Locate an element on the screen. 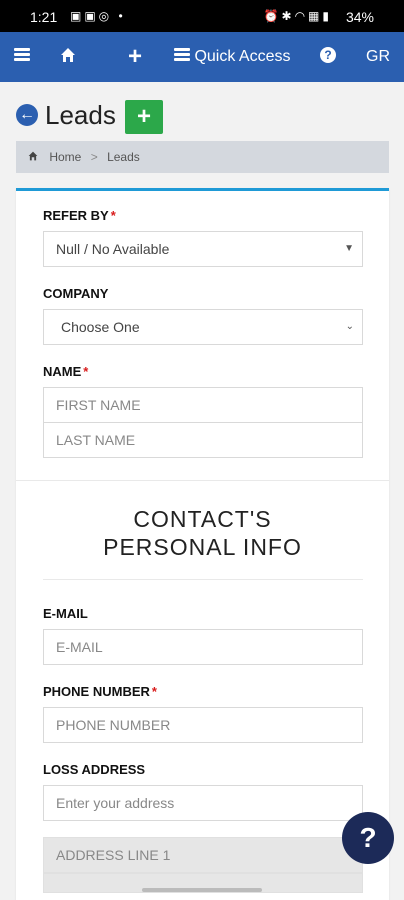 Image resolution: width=404 pixels, height=900 pixels. bars-icon is located at coordinates (22, 55).